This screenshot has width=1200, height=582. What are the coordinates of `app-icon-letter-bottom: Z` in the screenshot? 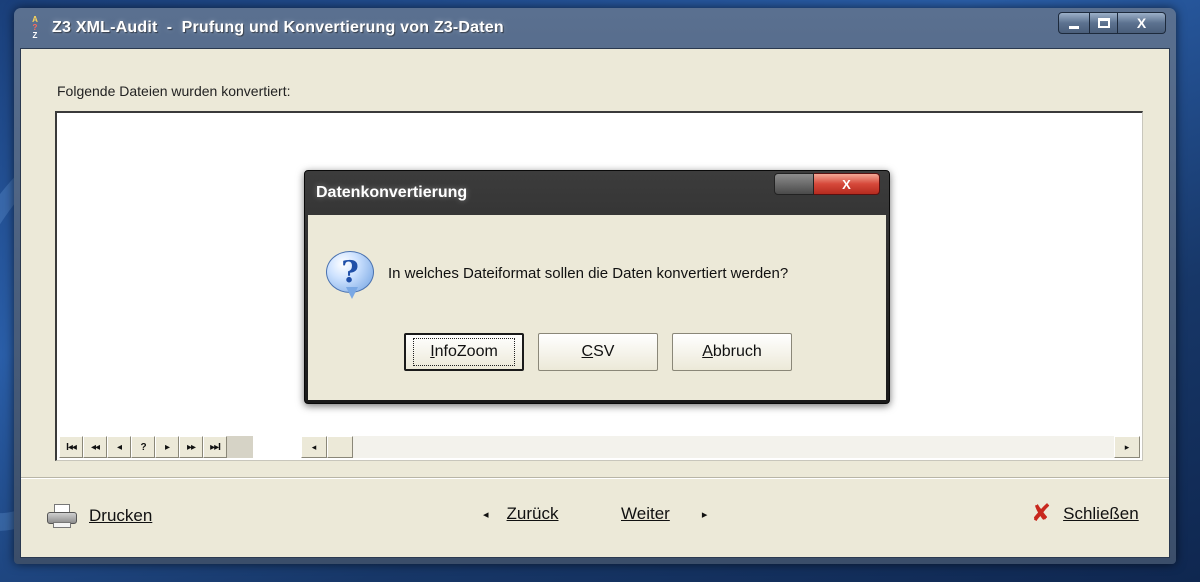 It's located at (35, 35).